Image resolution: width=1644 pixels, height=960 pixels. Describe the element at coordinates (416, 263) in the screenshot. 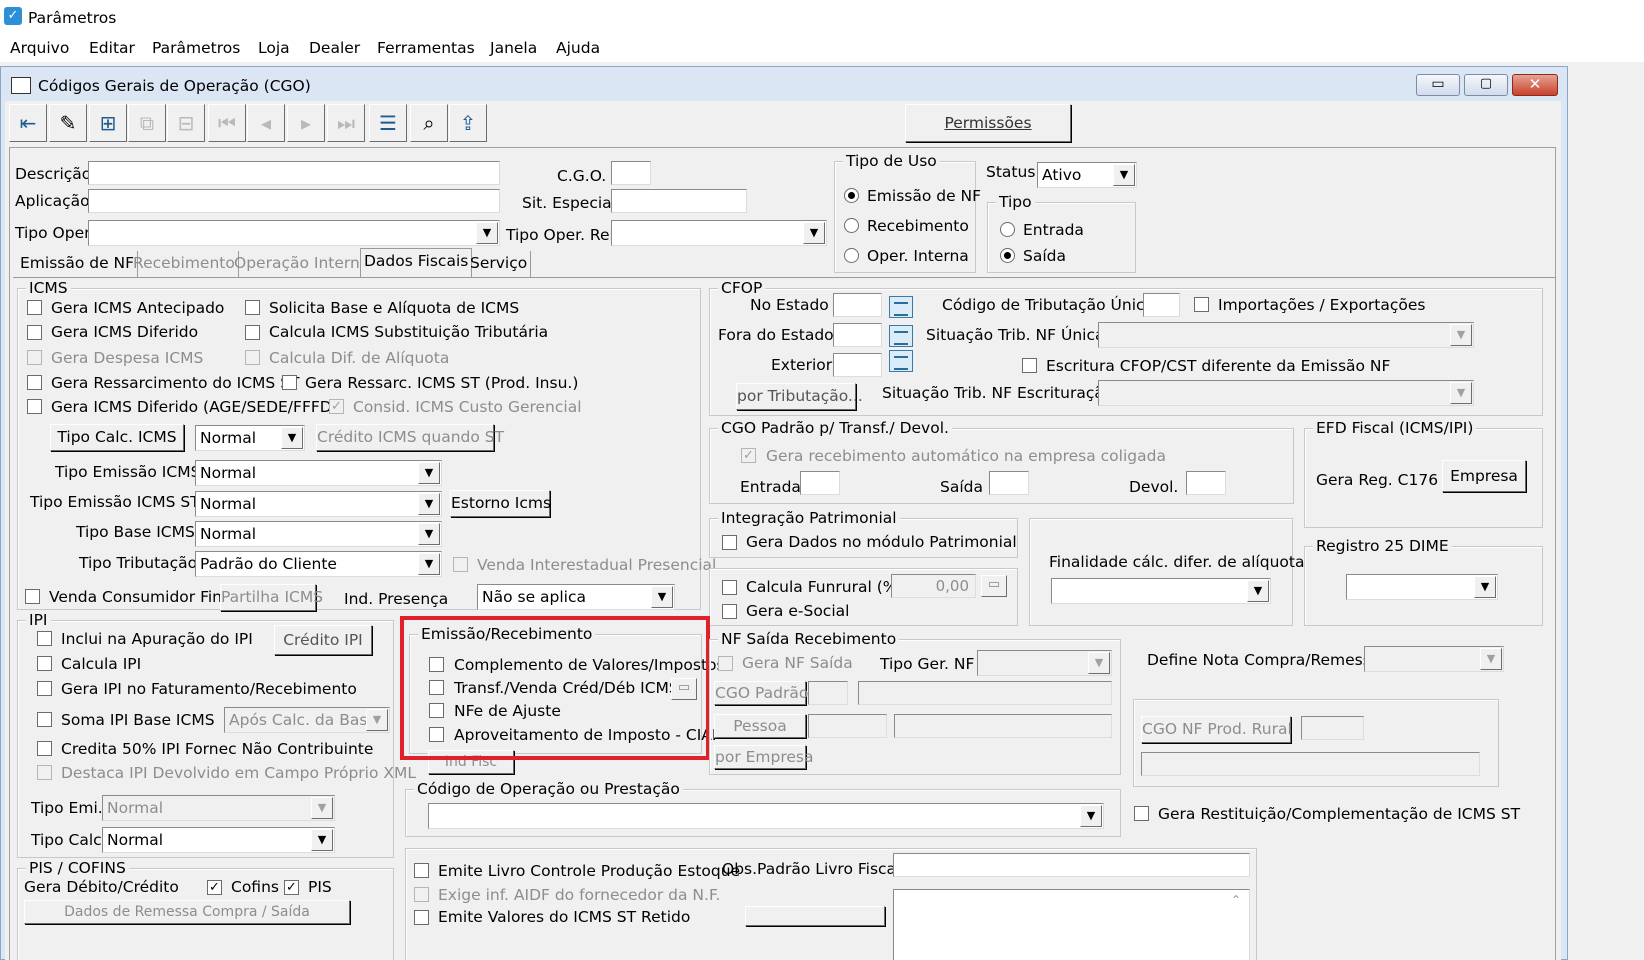

I see `tab-dados-fiscais: Dados Fiscais` at that location.